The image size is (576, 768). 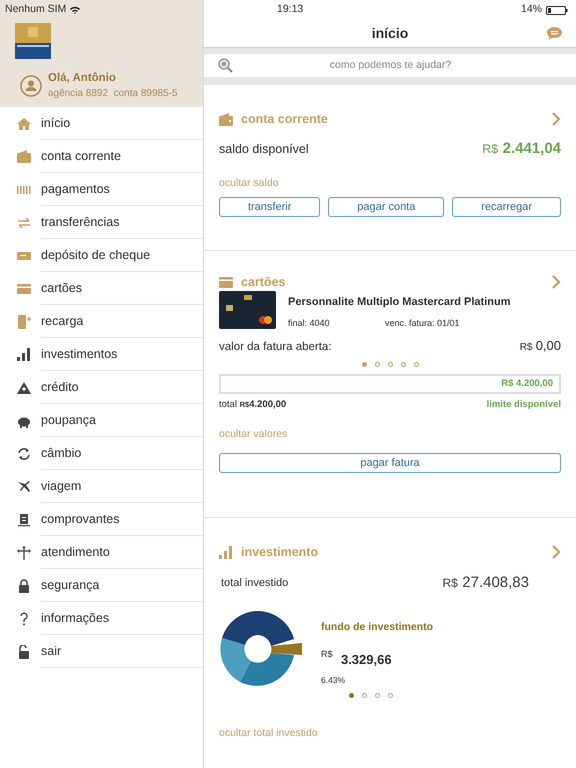 What do you see at coordinates (523, 405) in the screenshot?
I see `available-limit-label: limite disponível` at bounding box center [523, 405].